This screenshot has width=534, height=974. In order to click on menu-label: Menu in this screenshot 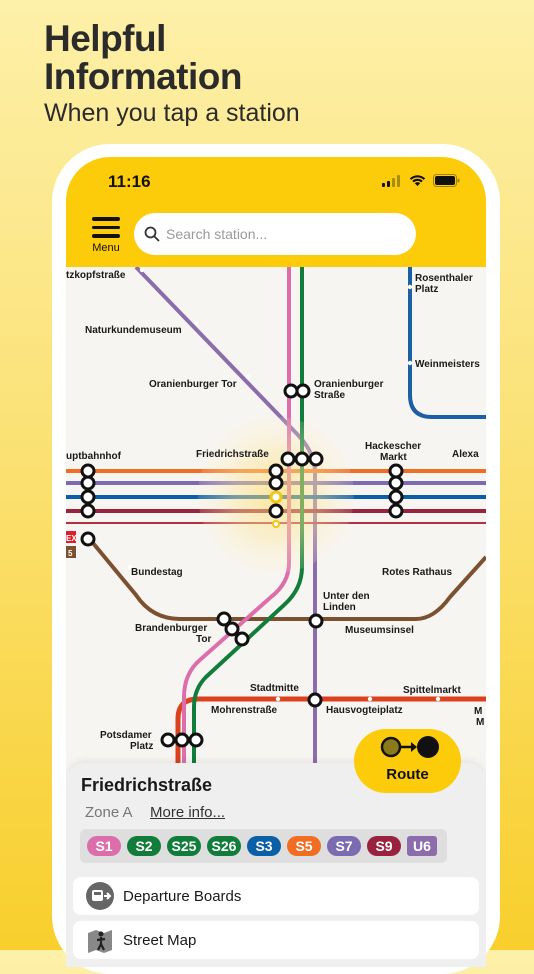, I will do `click(106, 247)`.